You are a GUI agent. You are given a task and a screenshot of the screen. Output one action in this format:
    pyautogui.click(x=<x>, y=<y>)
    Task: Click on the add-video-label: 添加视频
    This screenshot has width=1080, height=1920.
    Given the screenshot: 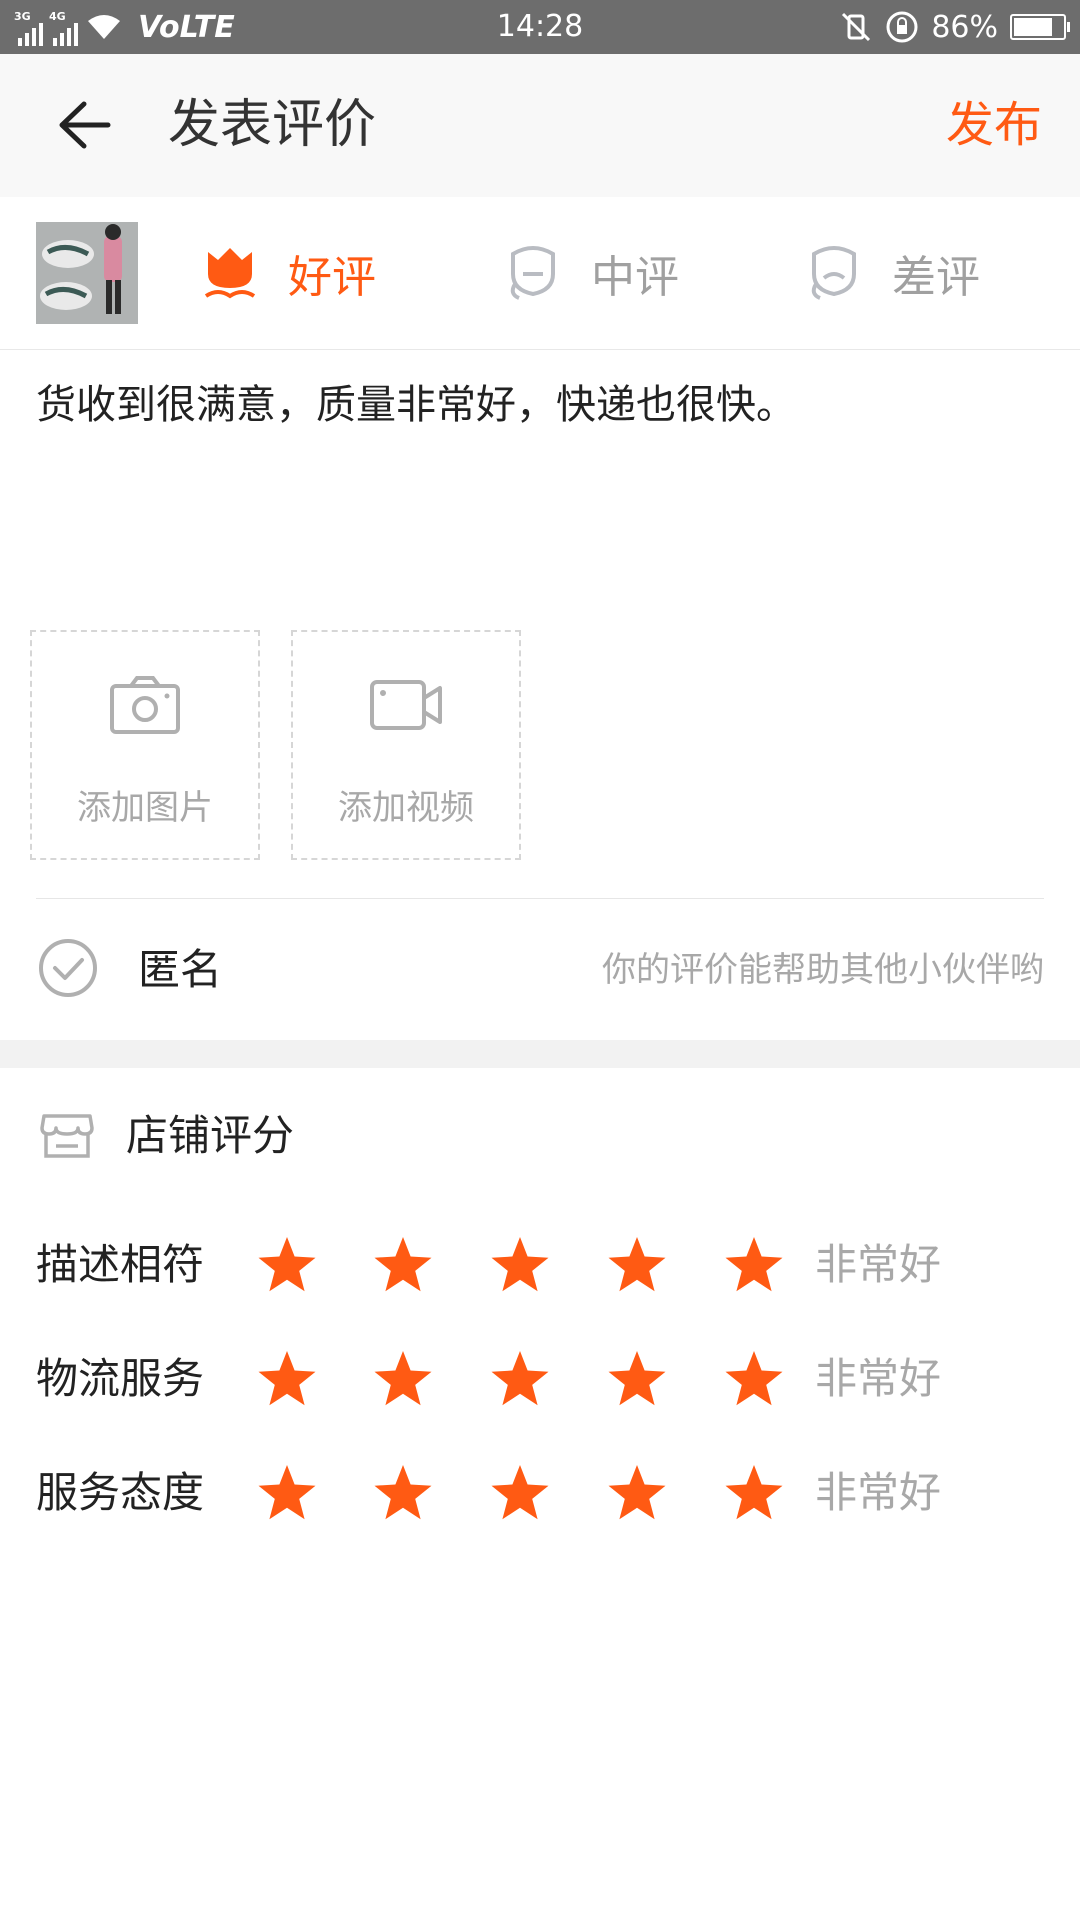 What is the action you would take?
    pyautogui.click(x=406, y=808)
    